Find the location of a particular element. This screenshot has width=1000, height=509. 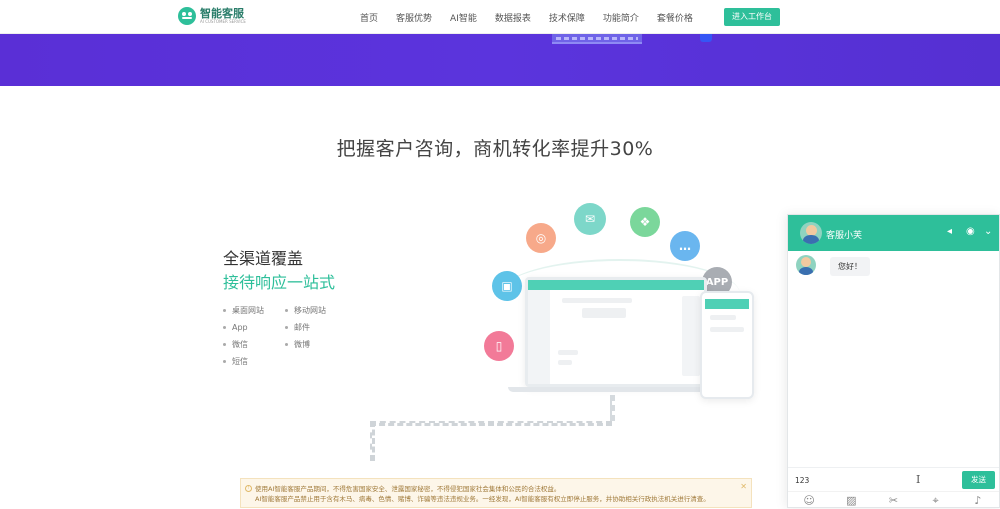

sound-icon: ◂ is located at coordinates (949, 232).